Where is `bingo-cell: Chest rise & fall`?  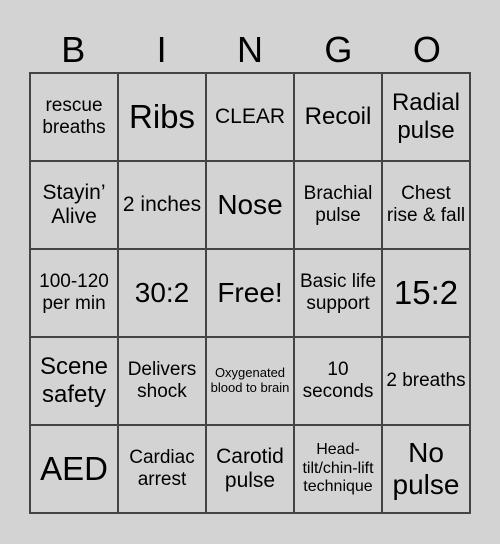
bingo-cell: Chest rise & fall is located at coordinates (426, 205).